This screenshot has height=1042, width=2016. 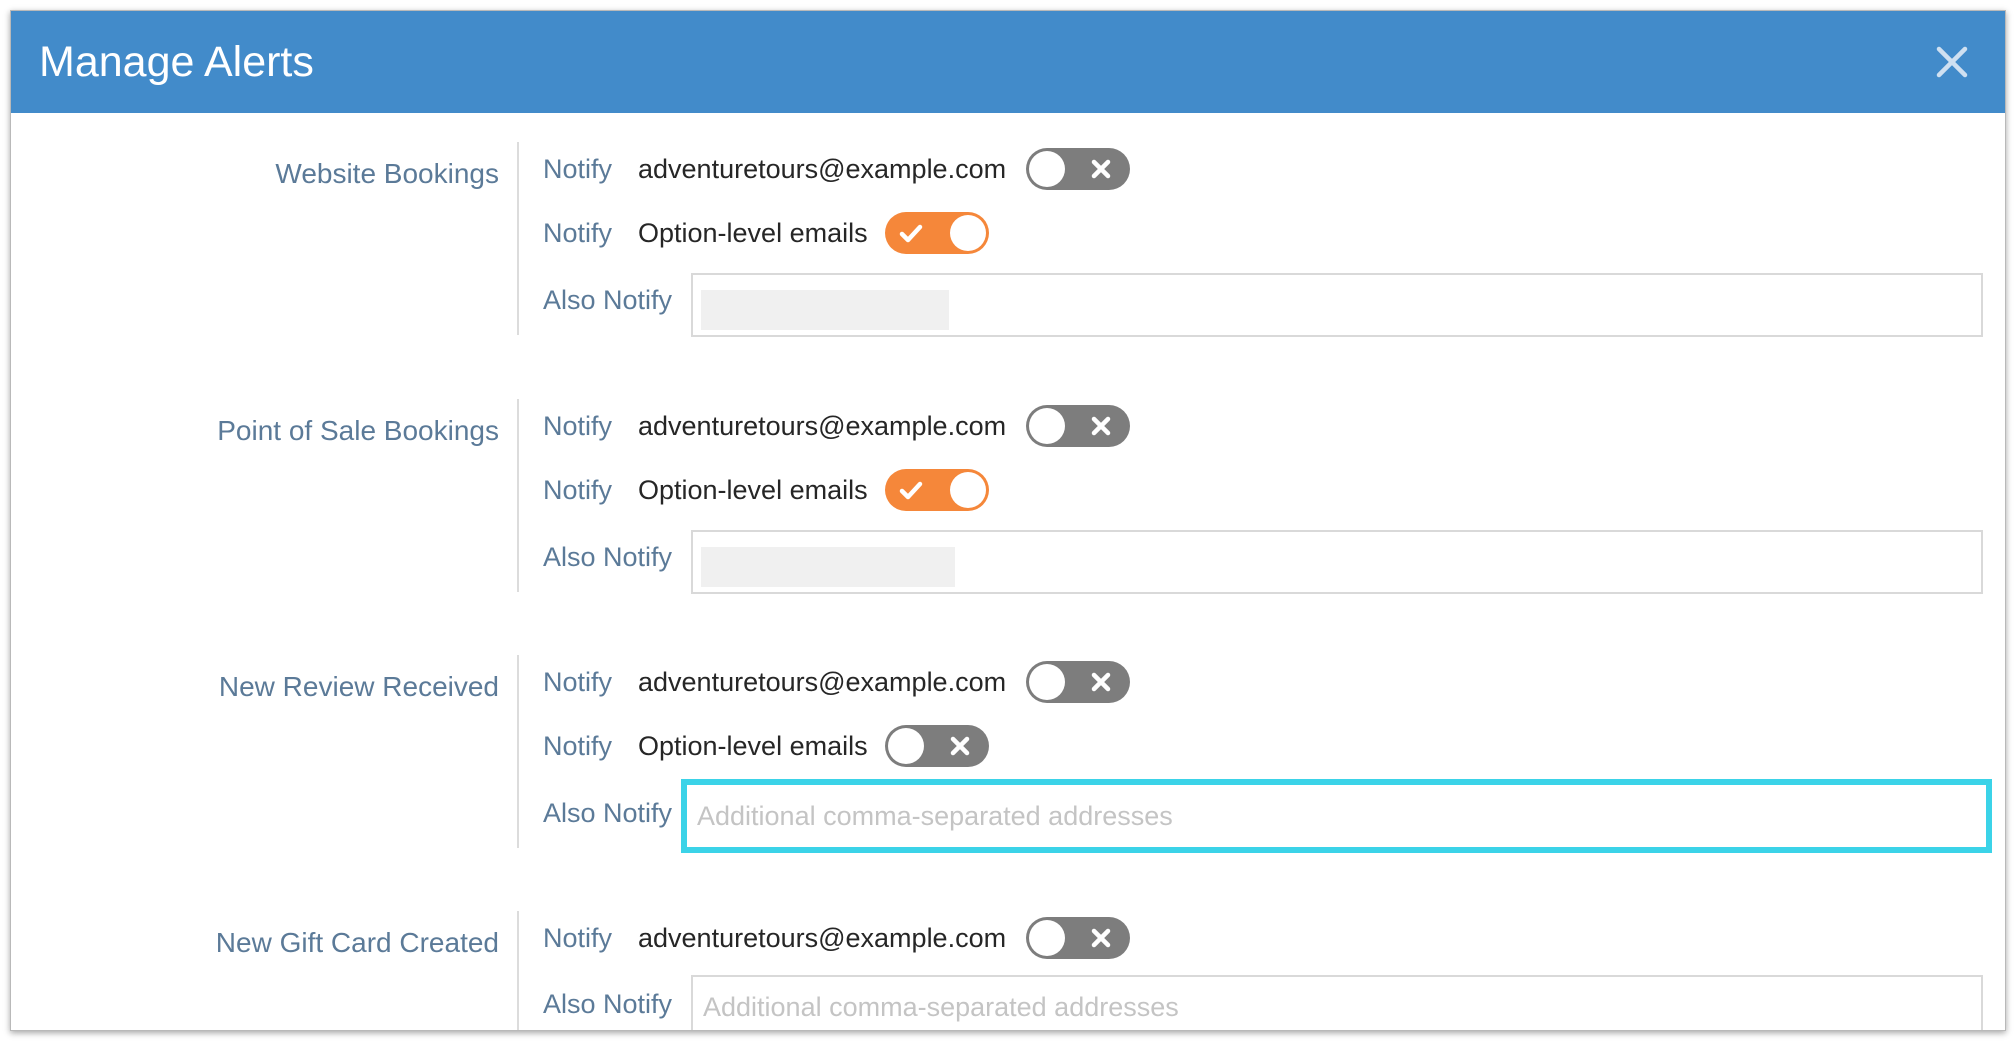 I want to click on section-label: Point of Sale Bookings, so click(x=358, y=430).